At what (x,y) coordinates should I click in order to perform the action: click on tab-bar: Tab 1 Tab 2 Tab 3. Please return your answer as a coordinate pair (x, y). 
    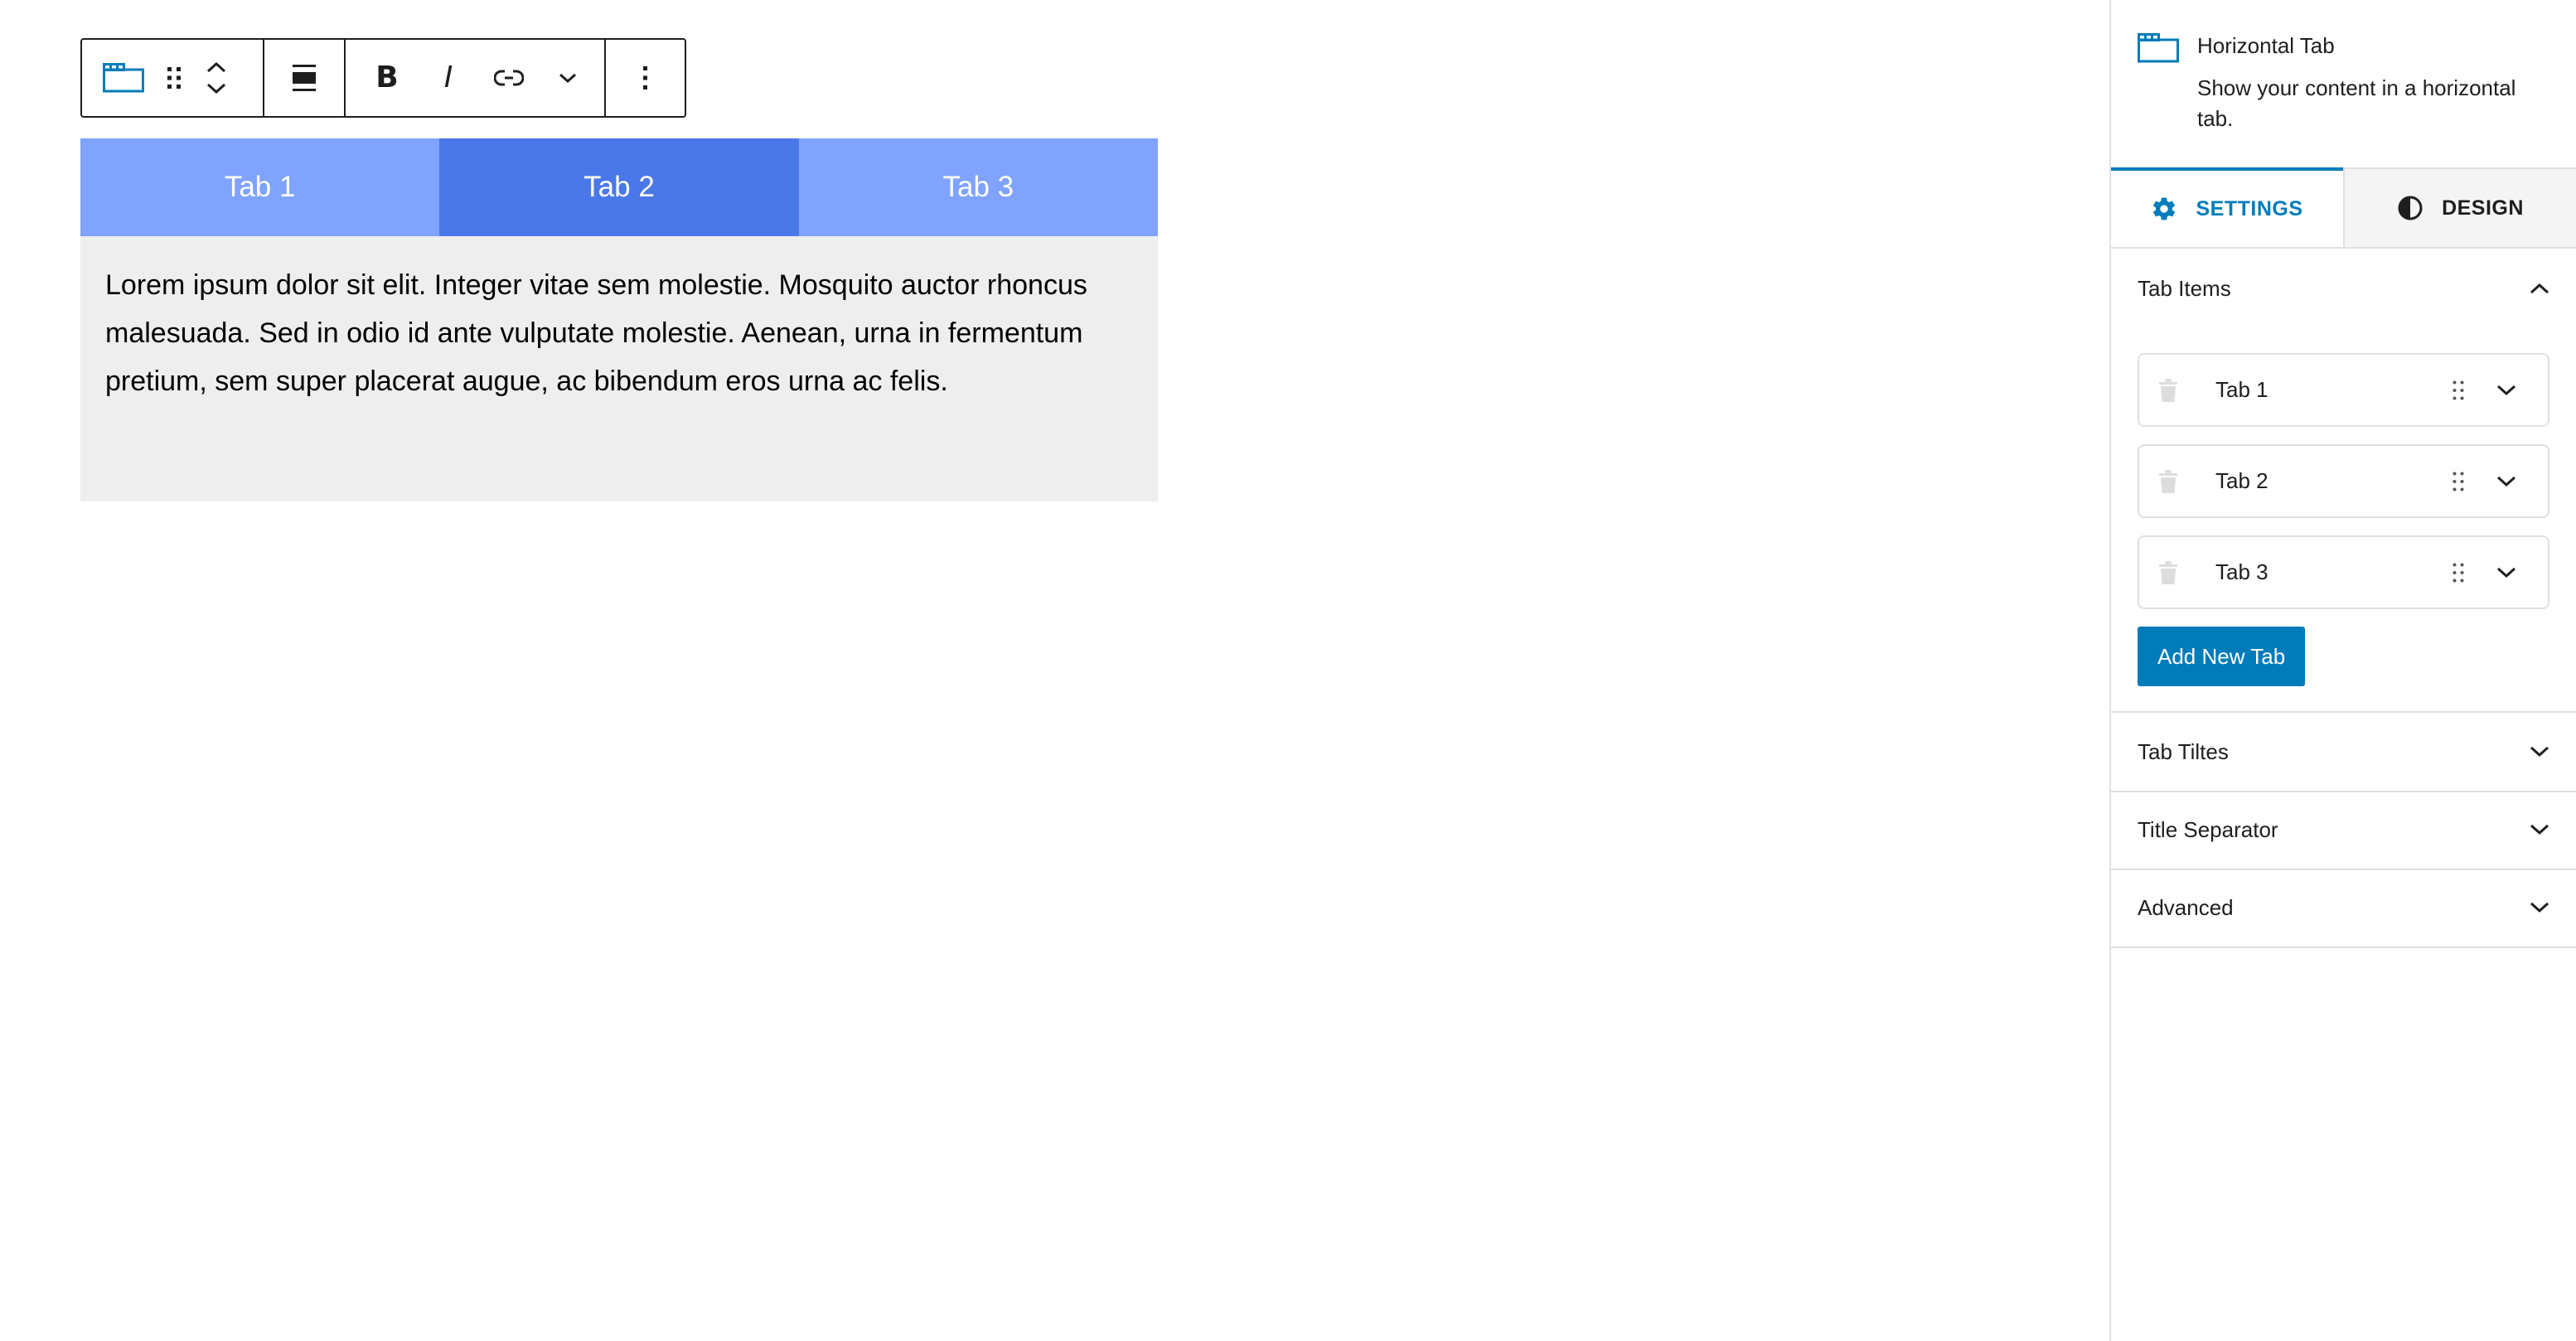
    Looking at the image, I should click on (619, 187).